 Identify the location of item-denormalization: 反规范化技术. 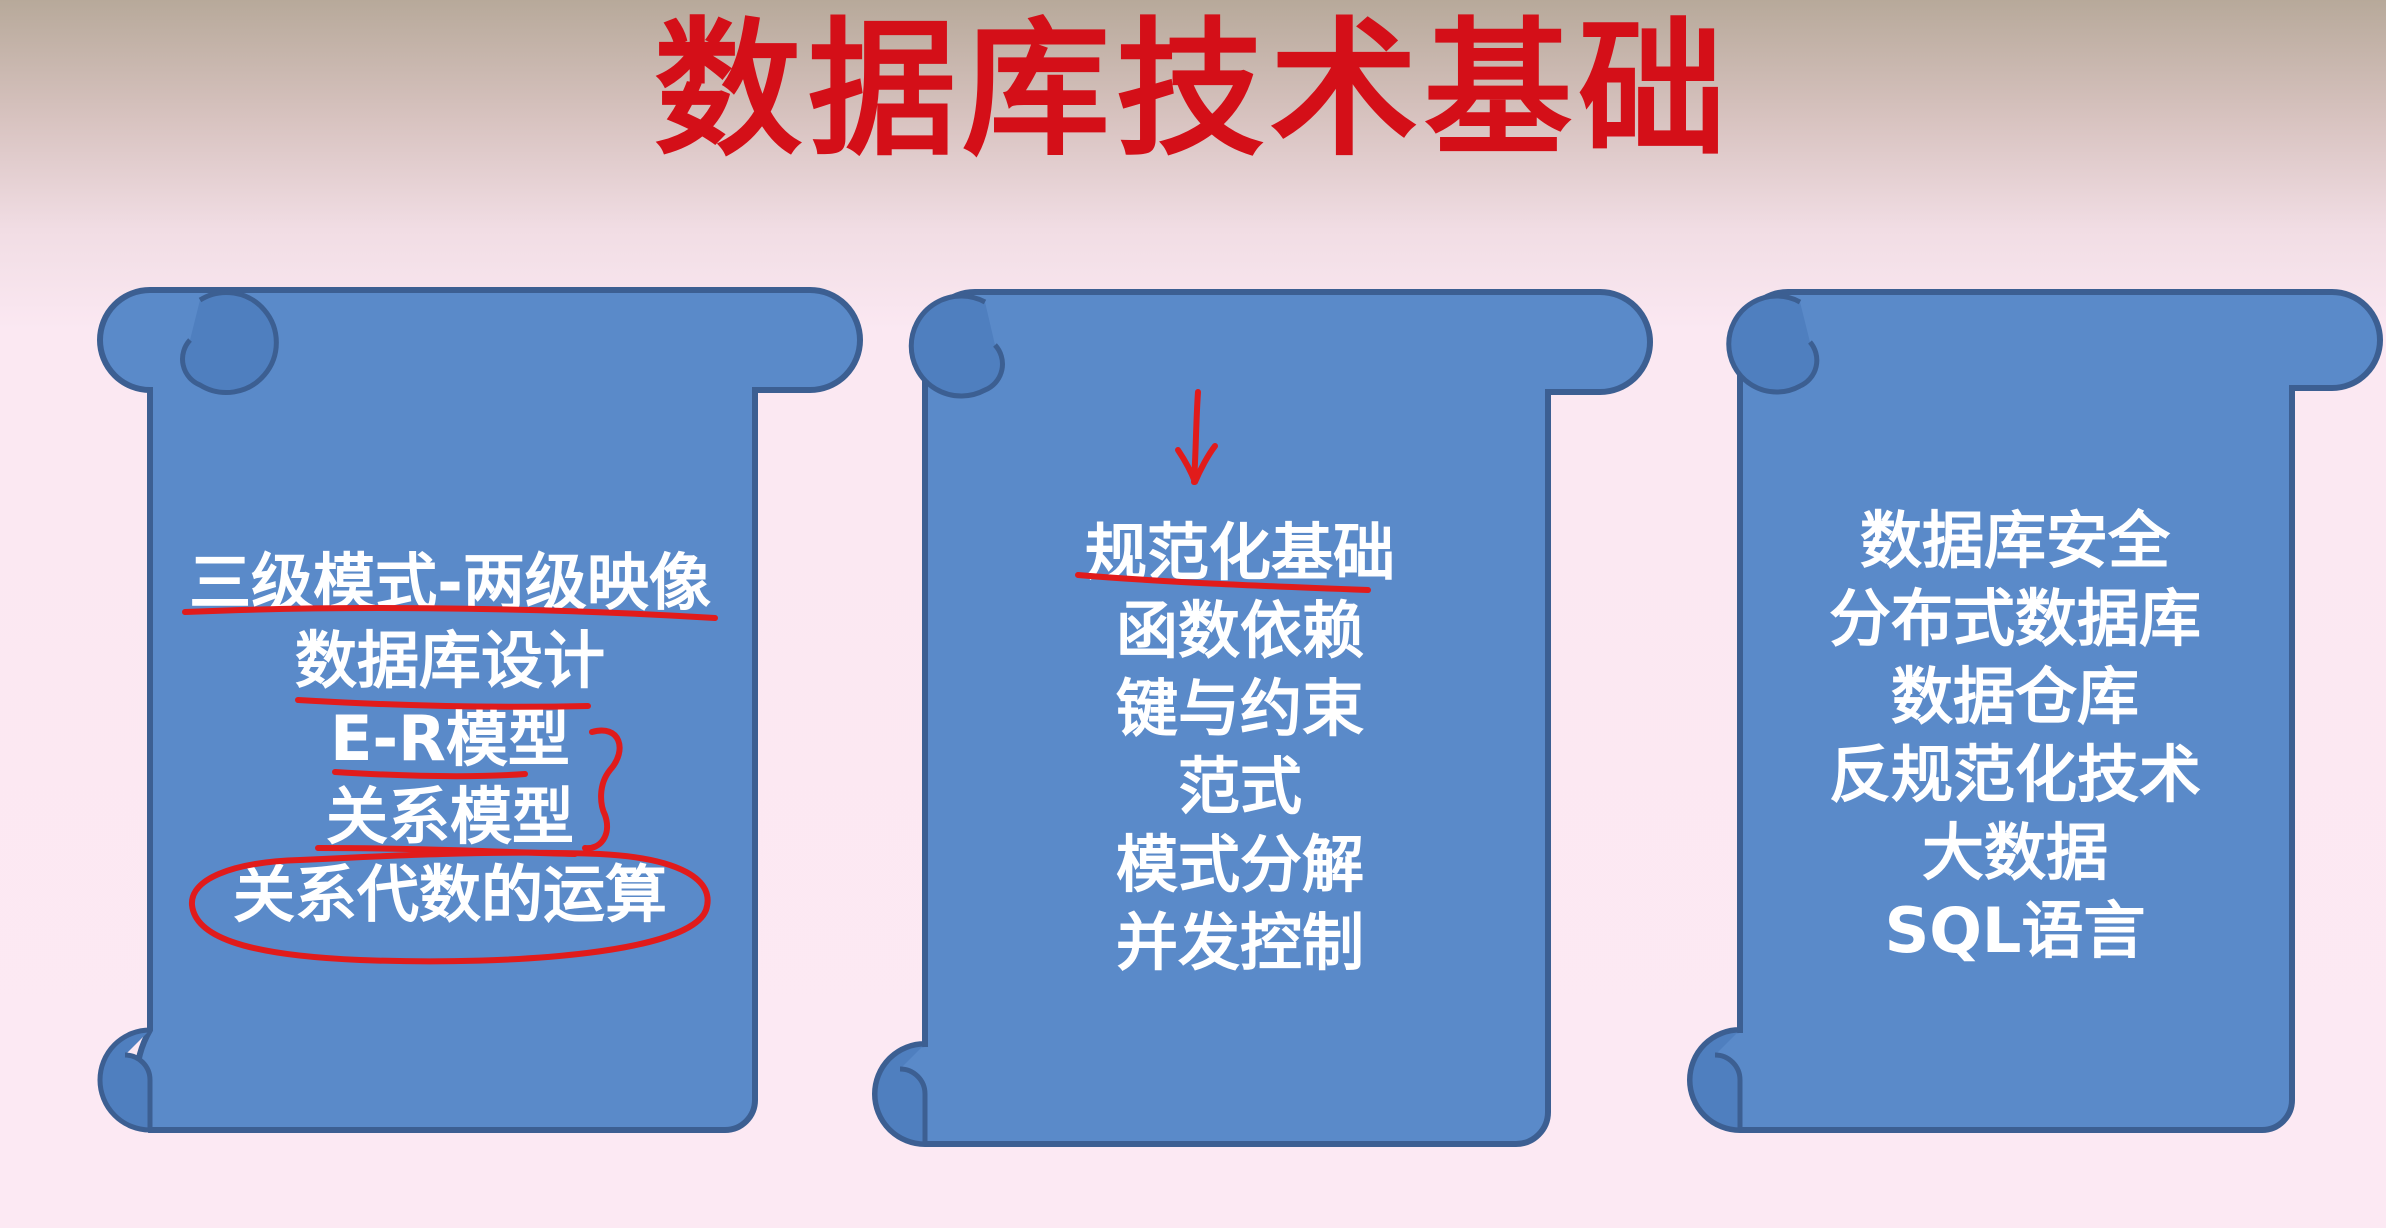
(2014, 774).